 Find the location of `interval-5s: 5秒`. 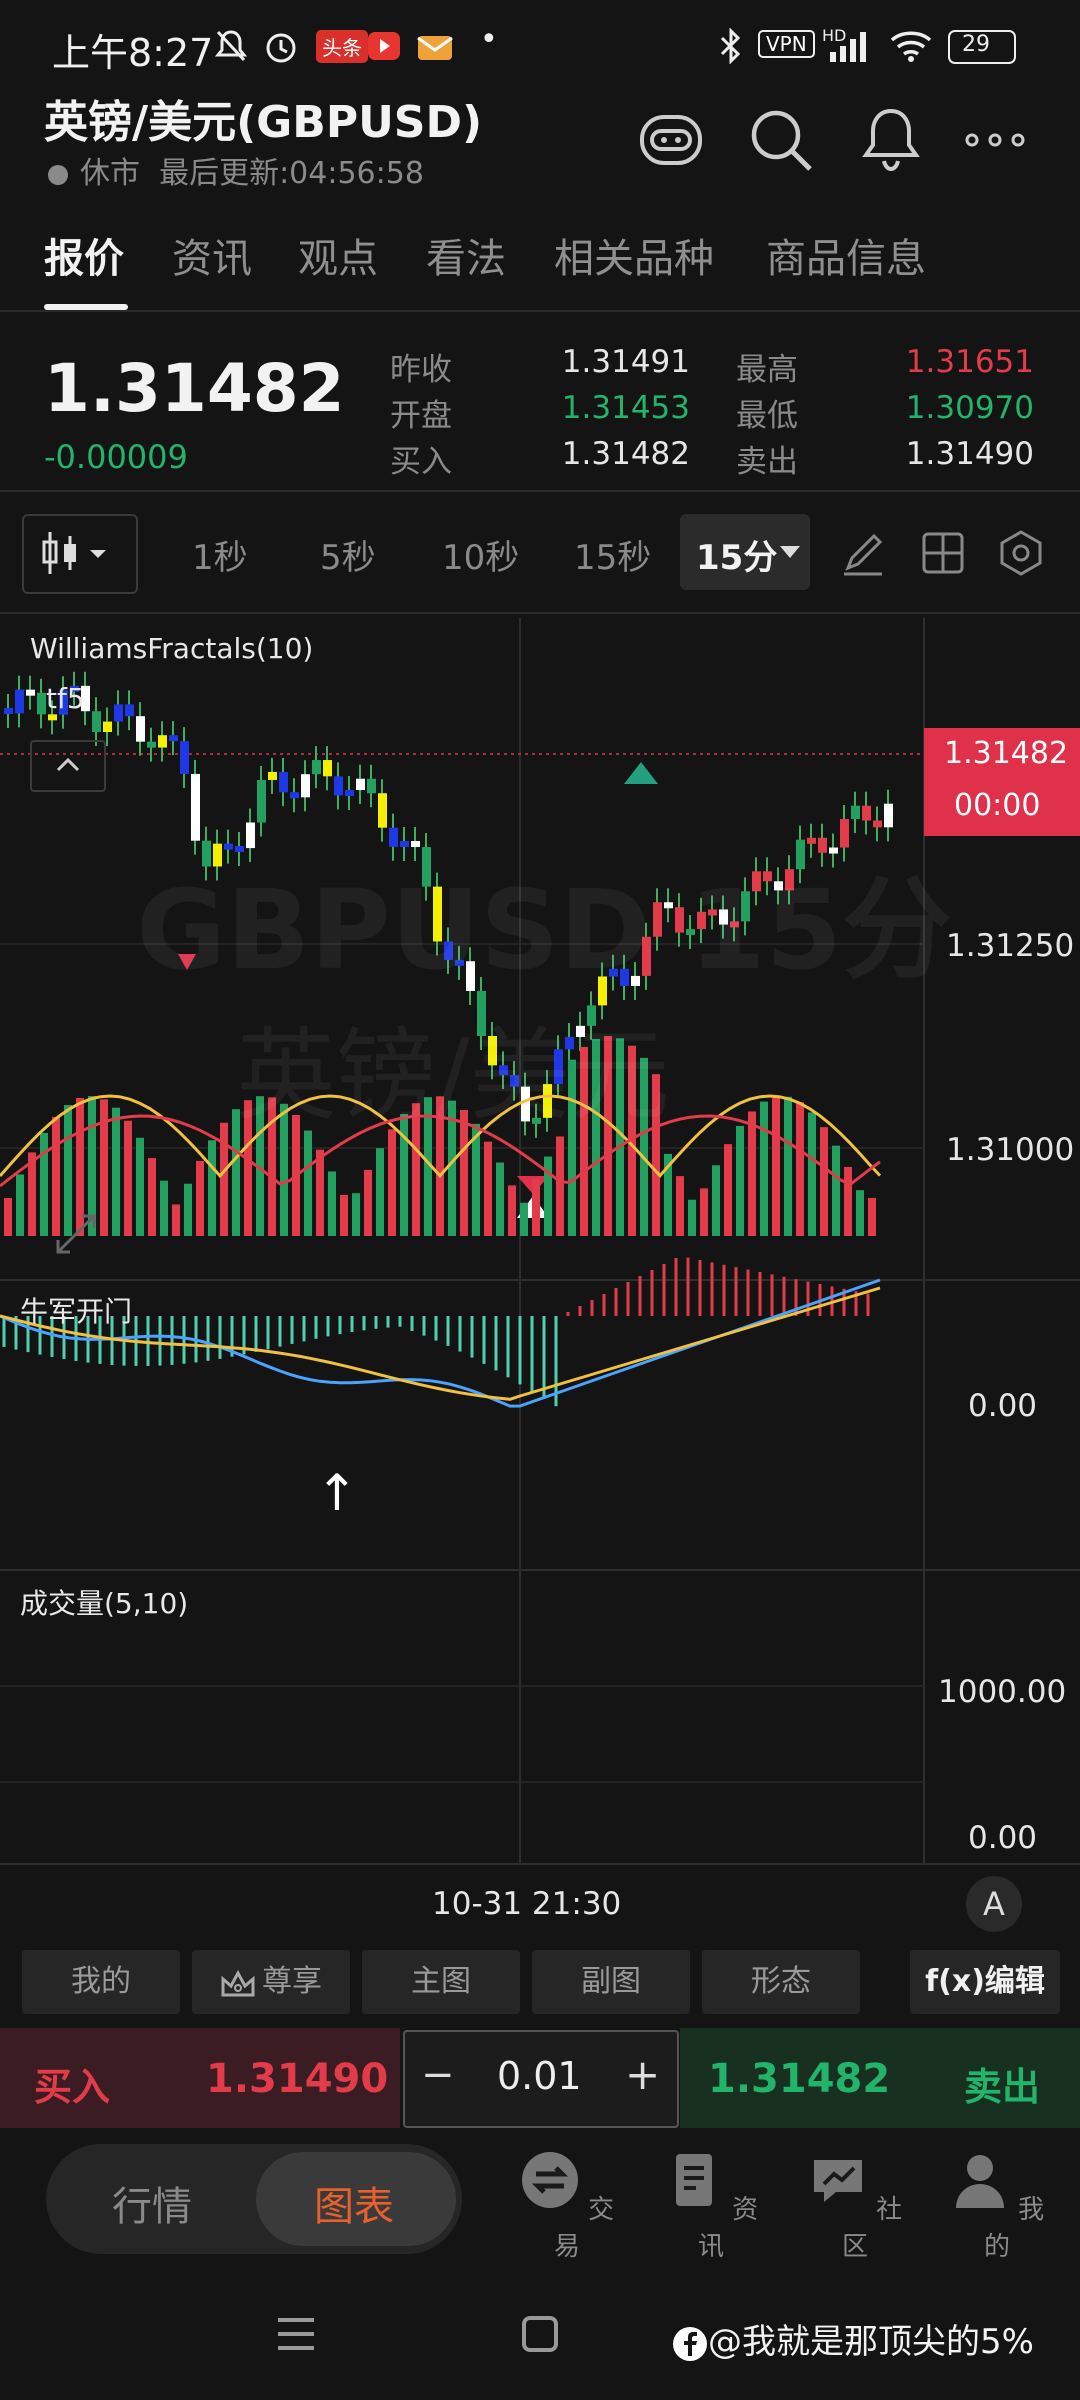

interval-5s: 5秒 is located at coordinates (348, 554).